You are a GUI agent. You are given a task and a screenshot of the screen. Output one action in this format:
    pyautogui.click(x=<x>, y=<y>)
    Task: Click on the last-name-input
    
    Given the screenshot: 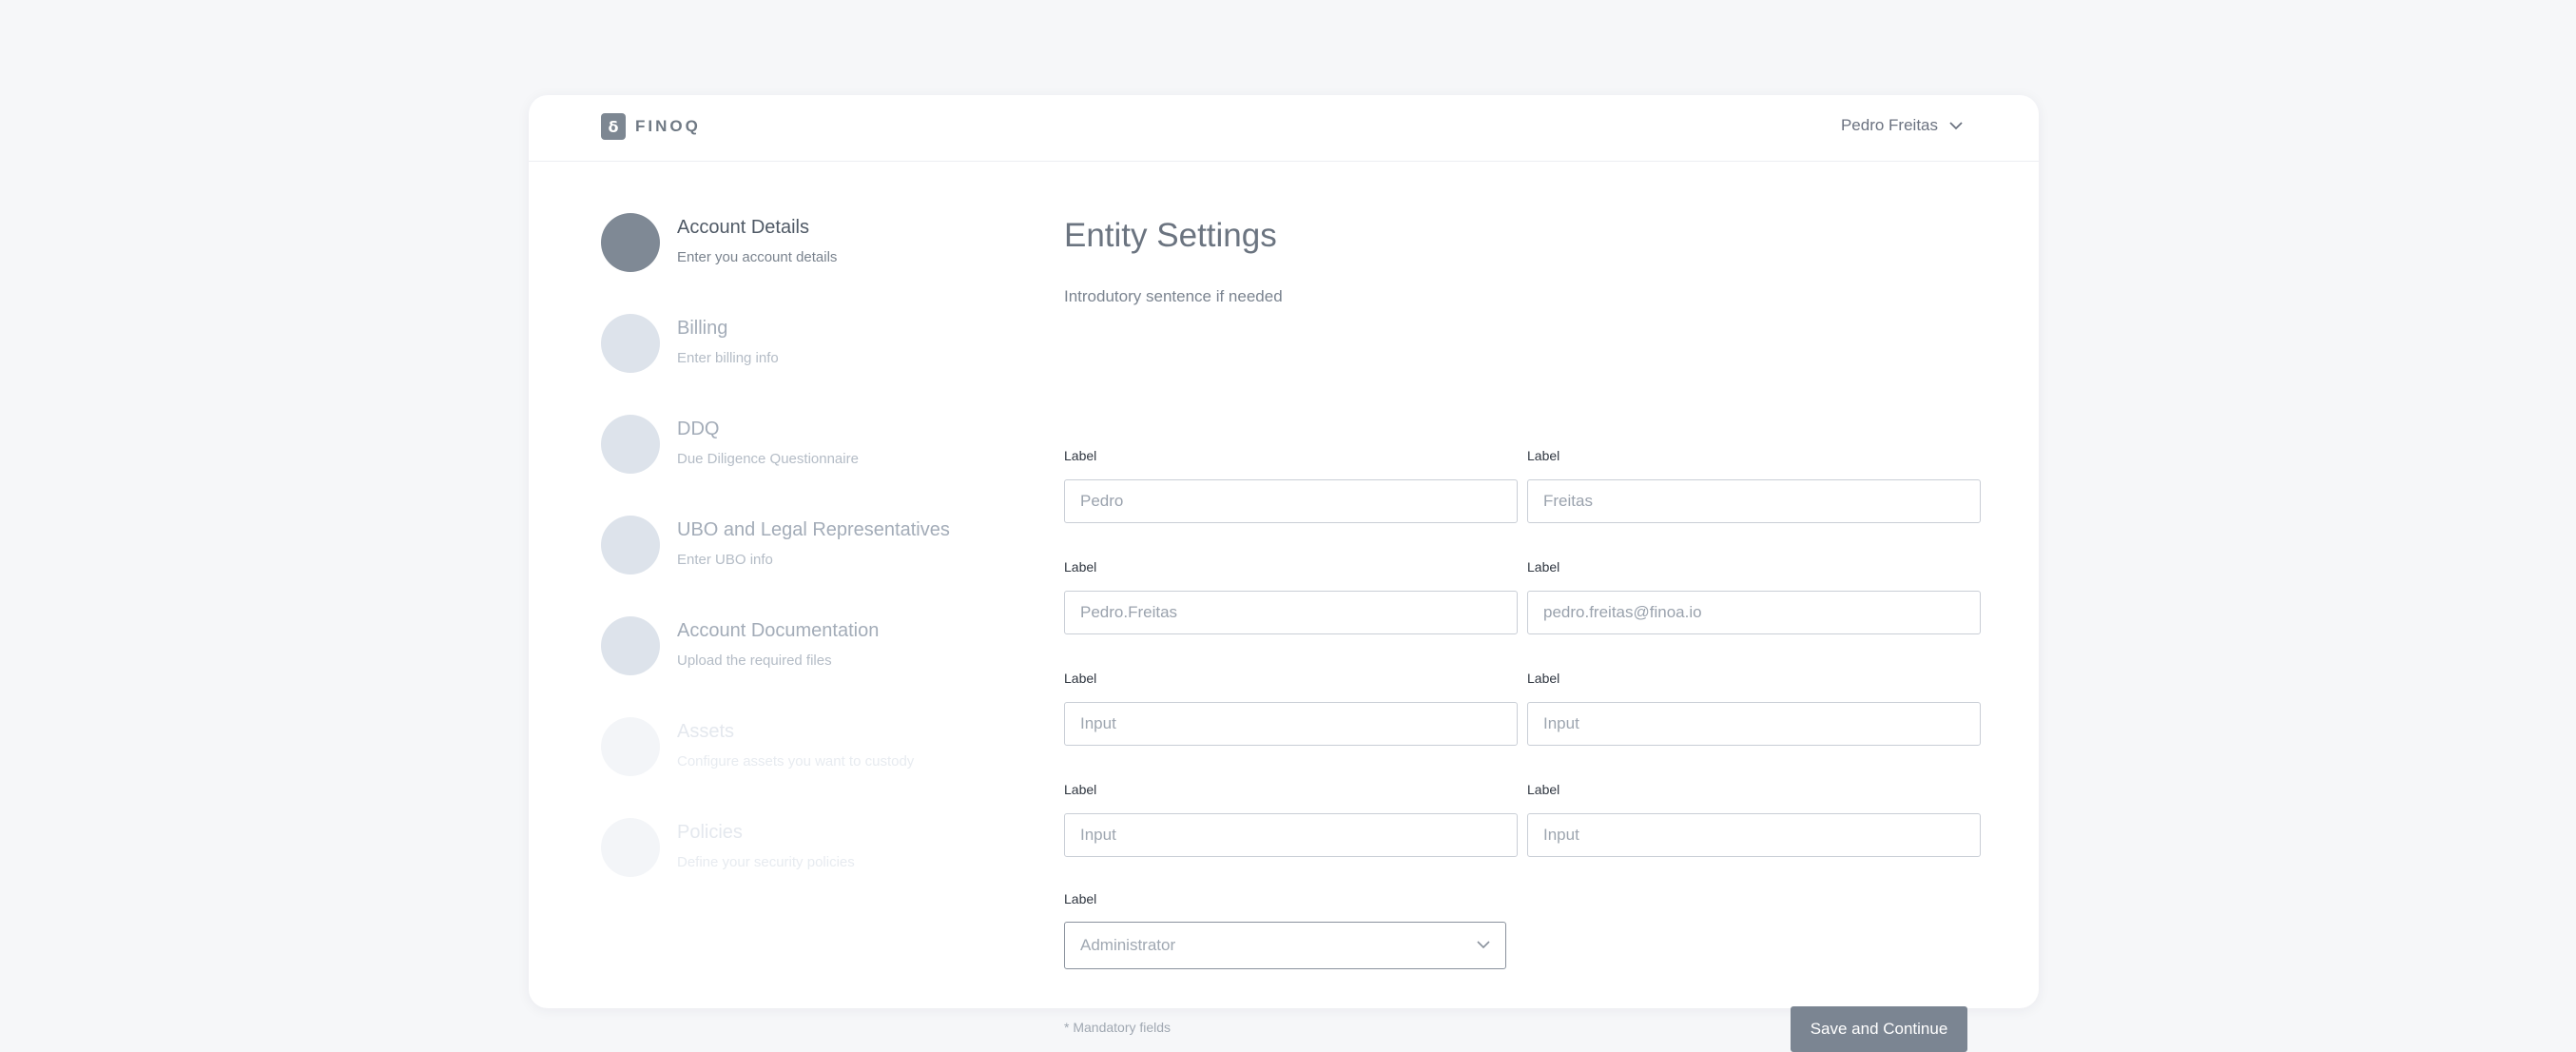 What is the action you would take?
    pyautogui.click(x=1754, y=501)
    